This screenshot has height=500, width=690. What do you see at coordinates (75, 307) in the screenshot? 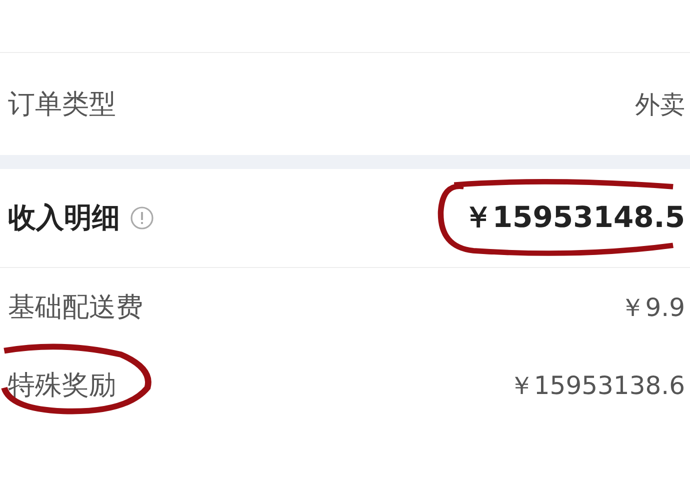
I see `row-label: 基础配送费` at bounding box center [75, 307].